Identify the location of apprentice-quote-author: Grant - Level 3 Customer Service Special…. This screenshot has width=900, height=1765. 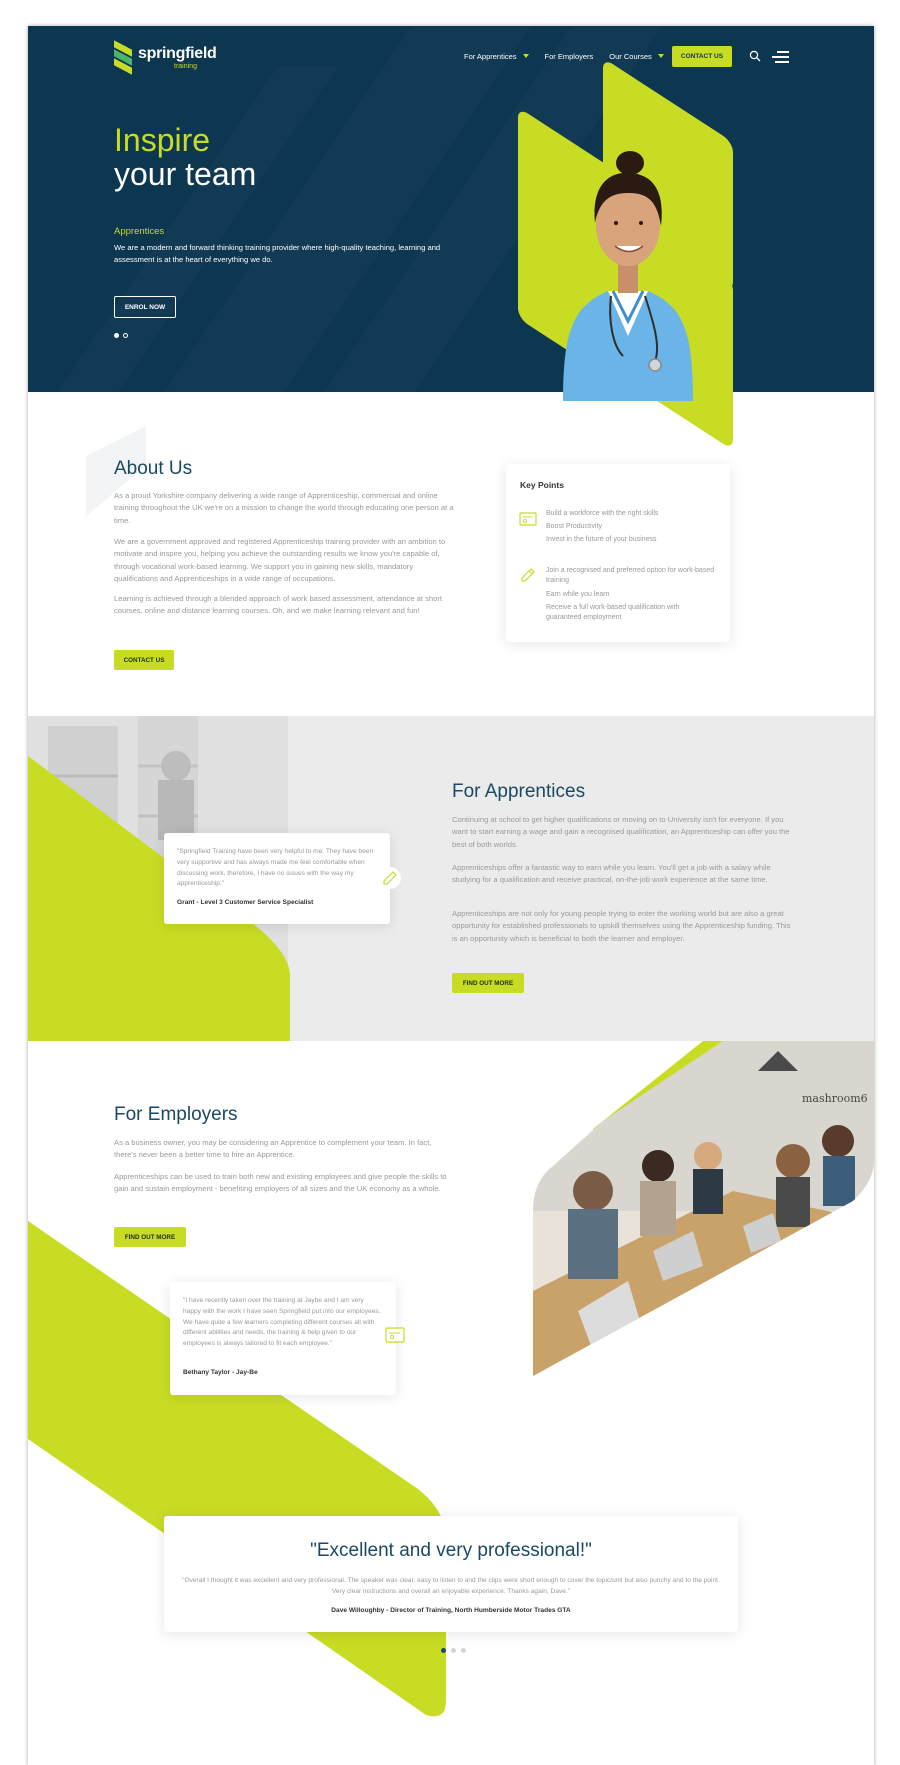
(245, 902).